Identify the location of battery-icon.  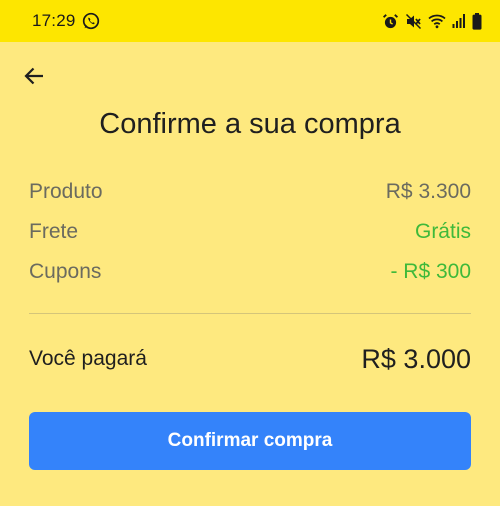
(477, 21).